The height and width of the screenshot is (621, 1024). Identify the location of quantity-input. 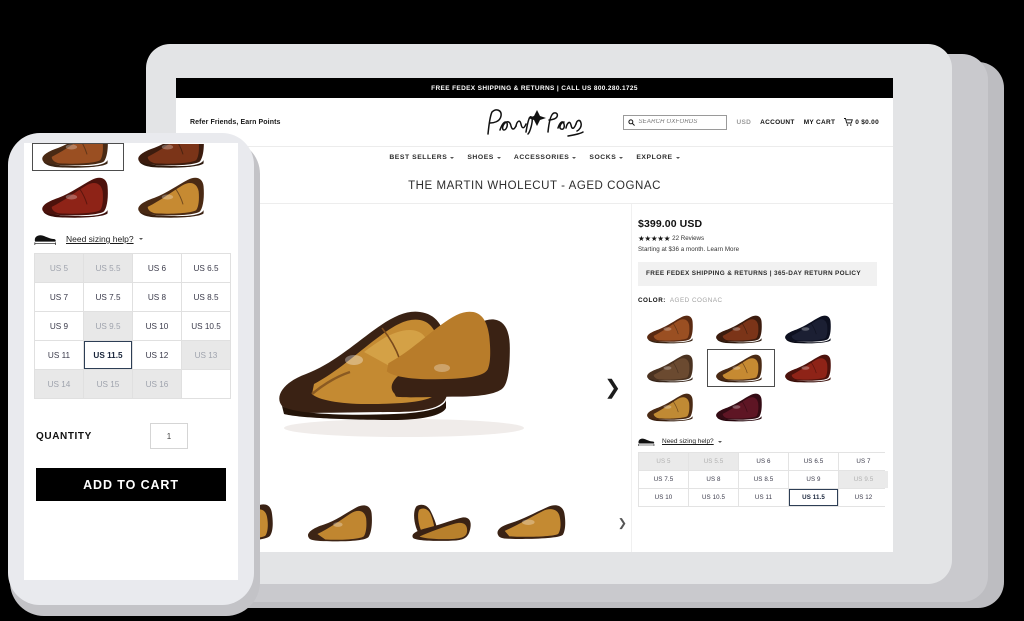
(168, 436).